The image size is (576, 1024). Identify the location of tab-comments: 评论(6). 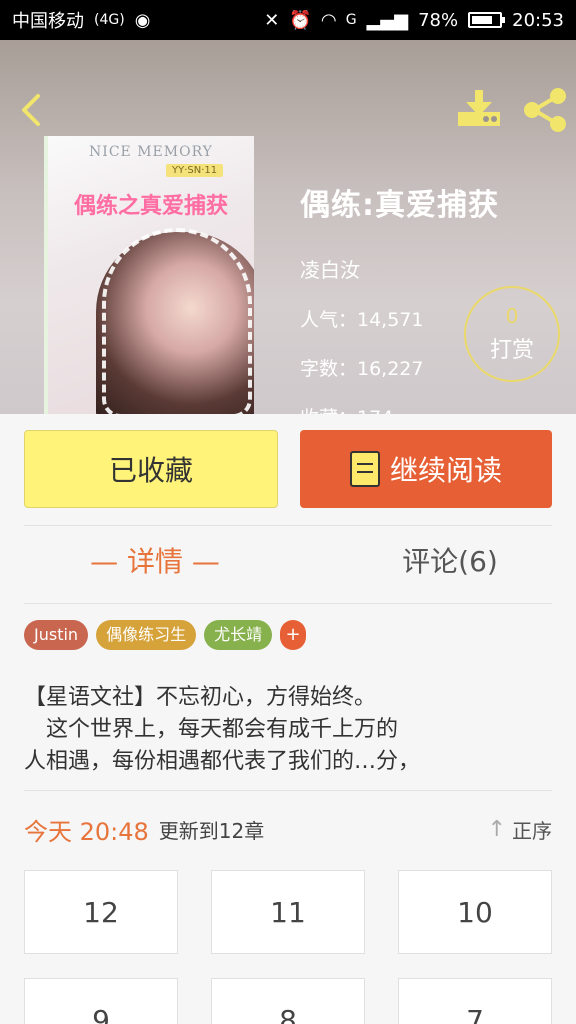
(450, 560).